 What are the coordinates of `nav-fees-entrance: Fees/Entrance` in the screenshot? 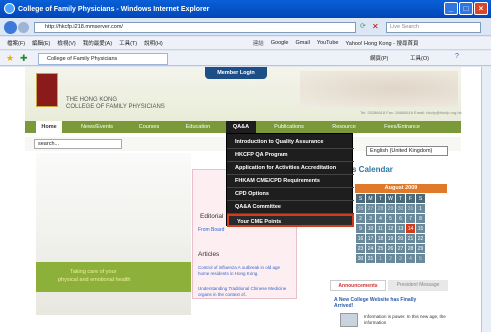 It's located at (402, 127).